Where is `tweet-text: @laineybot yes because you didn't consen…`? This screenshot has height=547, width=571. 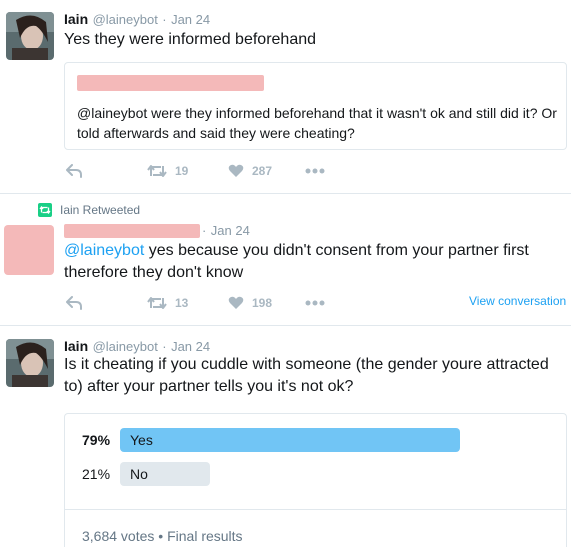
tweet-text: @laineybot yes because you didn't consen… is located at coordinates (314, 262).